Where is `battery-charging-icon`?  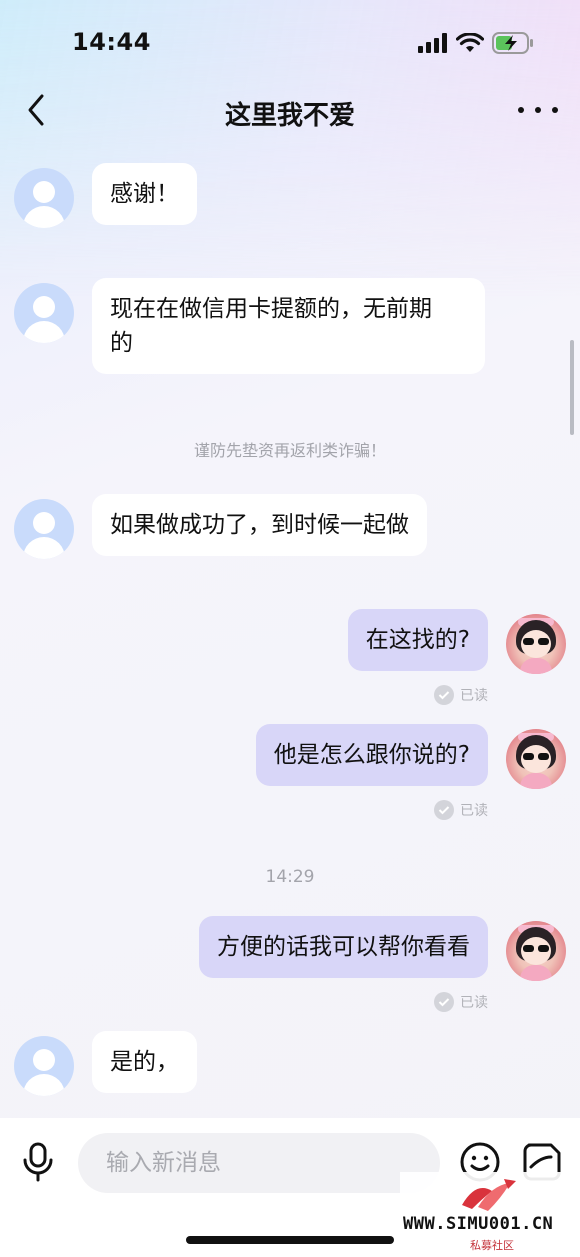 battery-charging-icon is located at coordinates (512, 43).